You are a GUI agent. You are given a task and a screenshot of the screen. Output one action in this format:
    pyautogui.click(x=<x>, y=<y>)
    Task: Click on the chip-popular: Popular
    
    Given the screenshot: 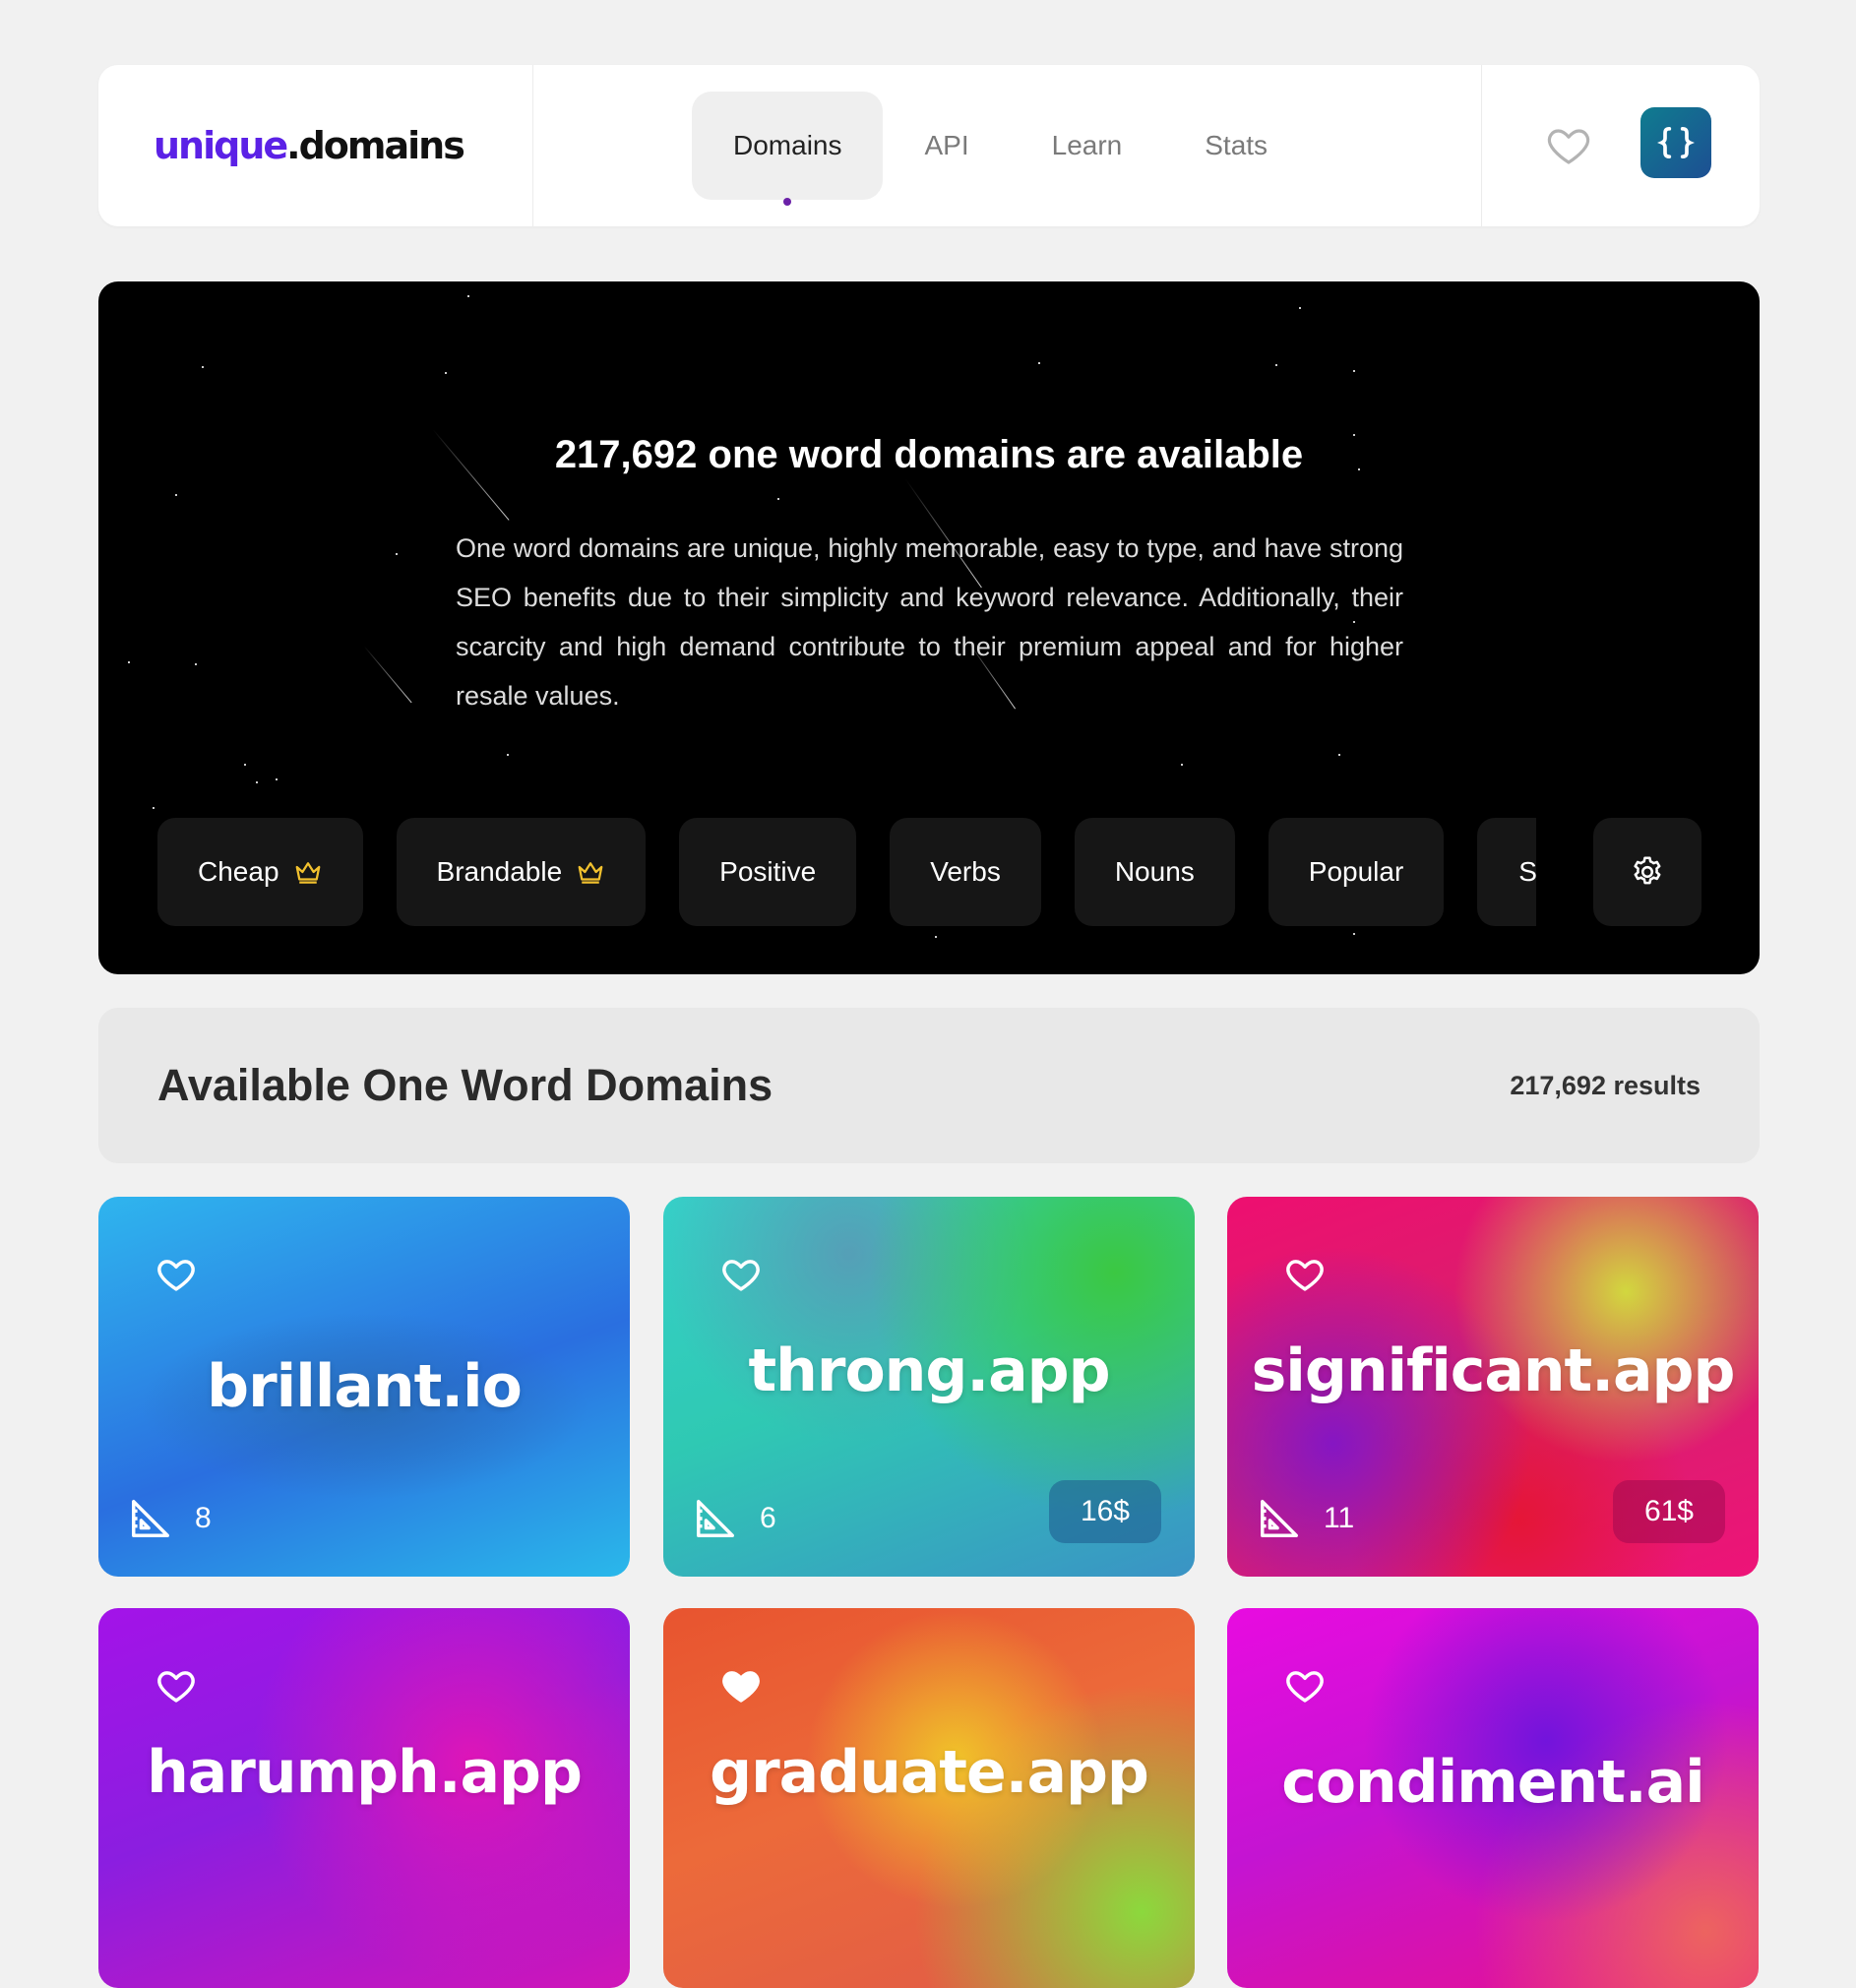 What is the action you would take?
    pyautogui.click(x=1356, y=872)
    